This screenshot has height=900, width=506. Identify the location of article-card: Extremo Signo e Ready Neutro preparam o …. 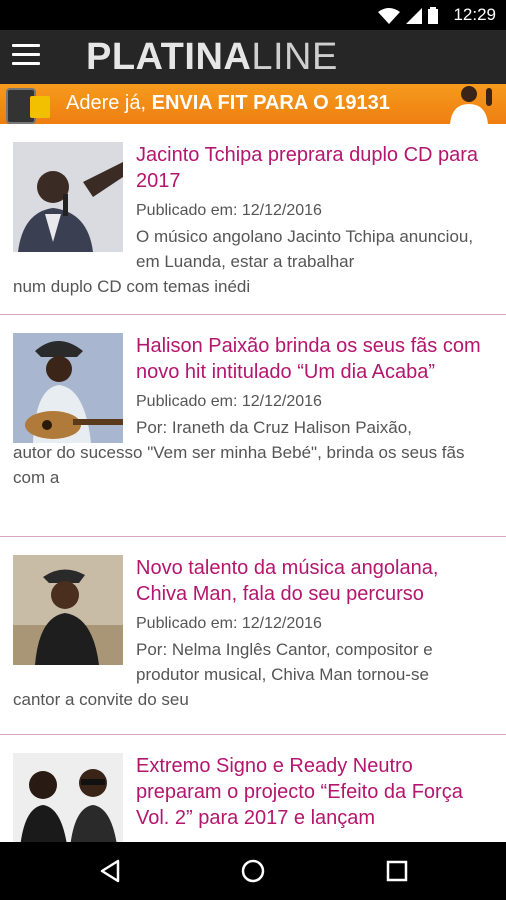
(253, 788).